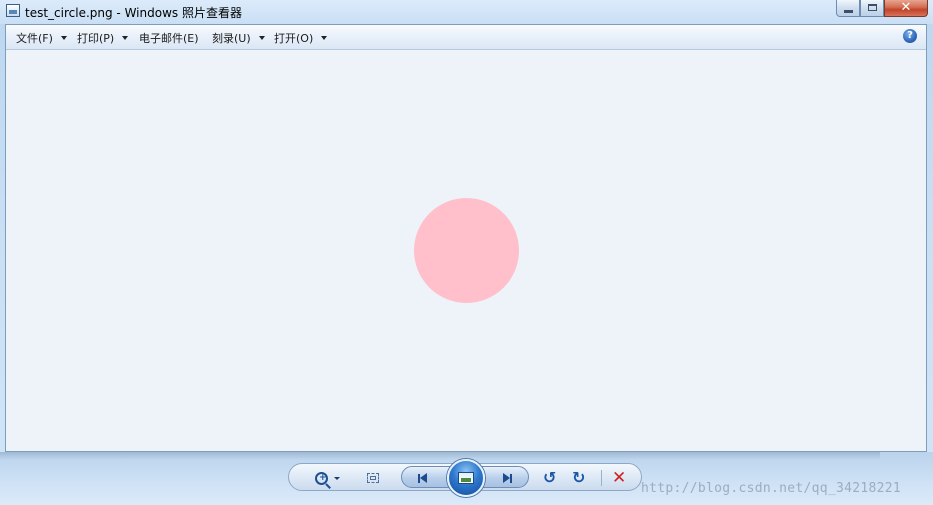 Image resolution: width=933 pixels, height=505 pixels. What do you see at coordinates (13, 10) in the screenshot?
I see `photo-viewer-app-icon` at bounding box center [13, 10].